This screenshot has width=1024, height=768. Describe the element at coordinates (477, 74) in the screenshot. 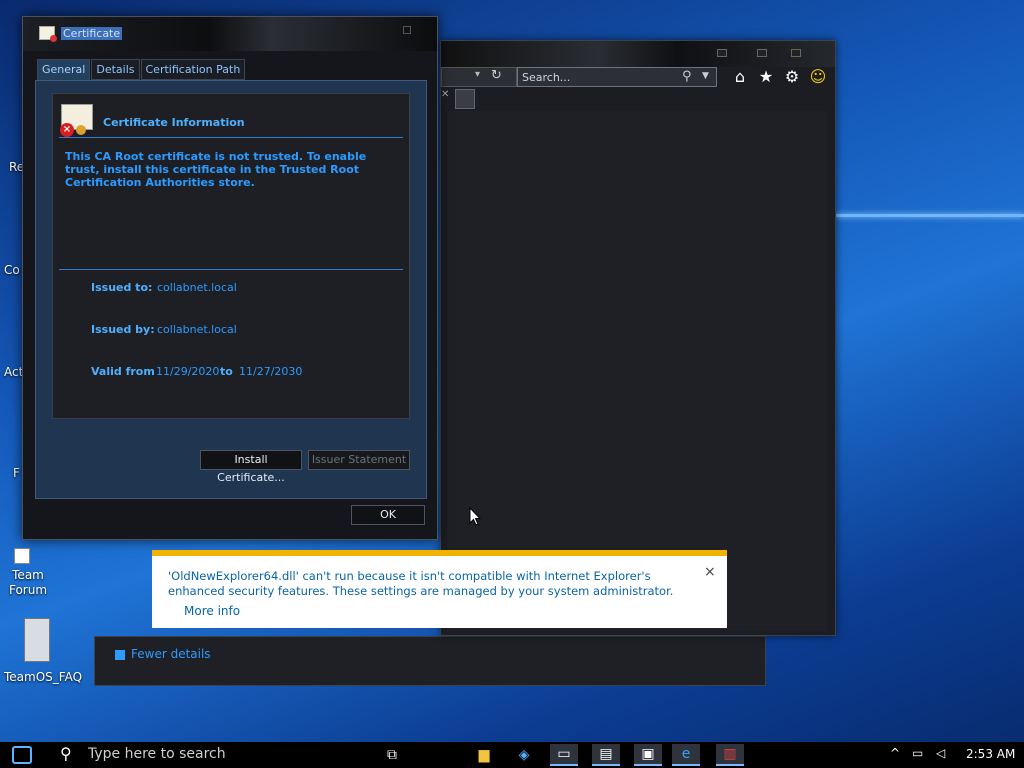

I see `address-dropdown-icon: ▾` at that location.